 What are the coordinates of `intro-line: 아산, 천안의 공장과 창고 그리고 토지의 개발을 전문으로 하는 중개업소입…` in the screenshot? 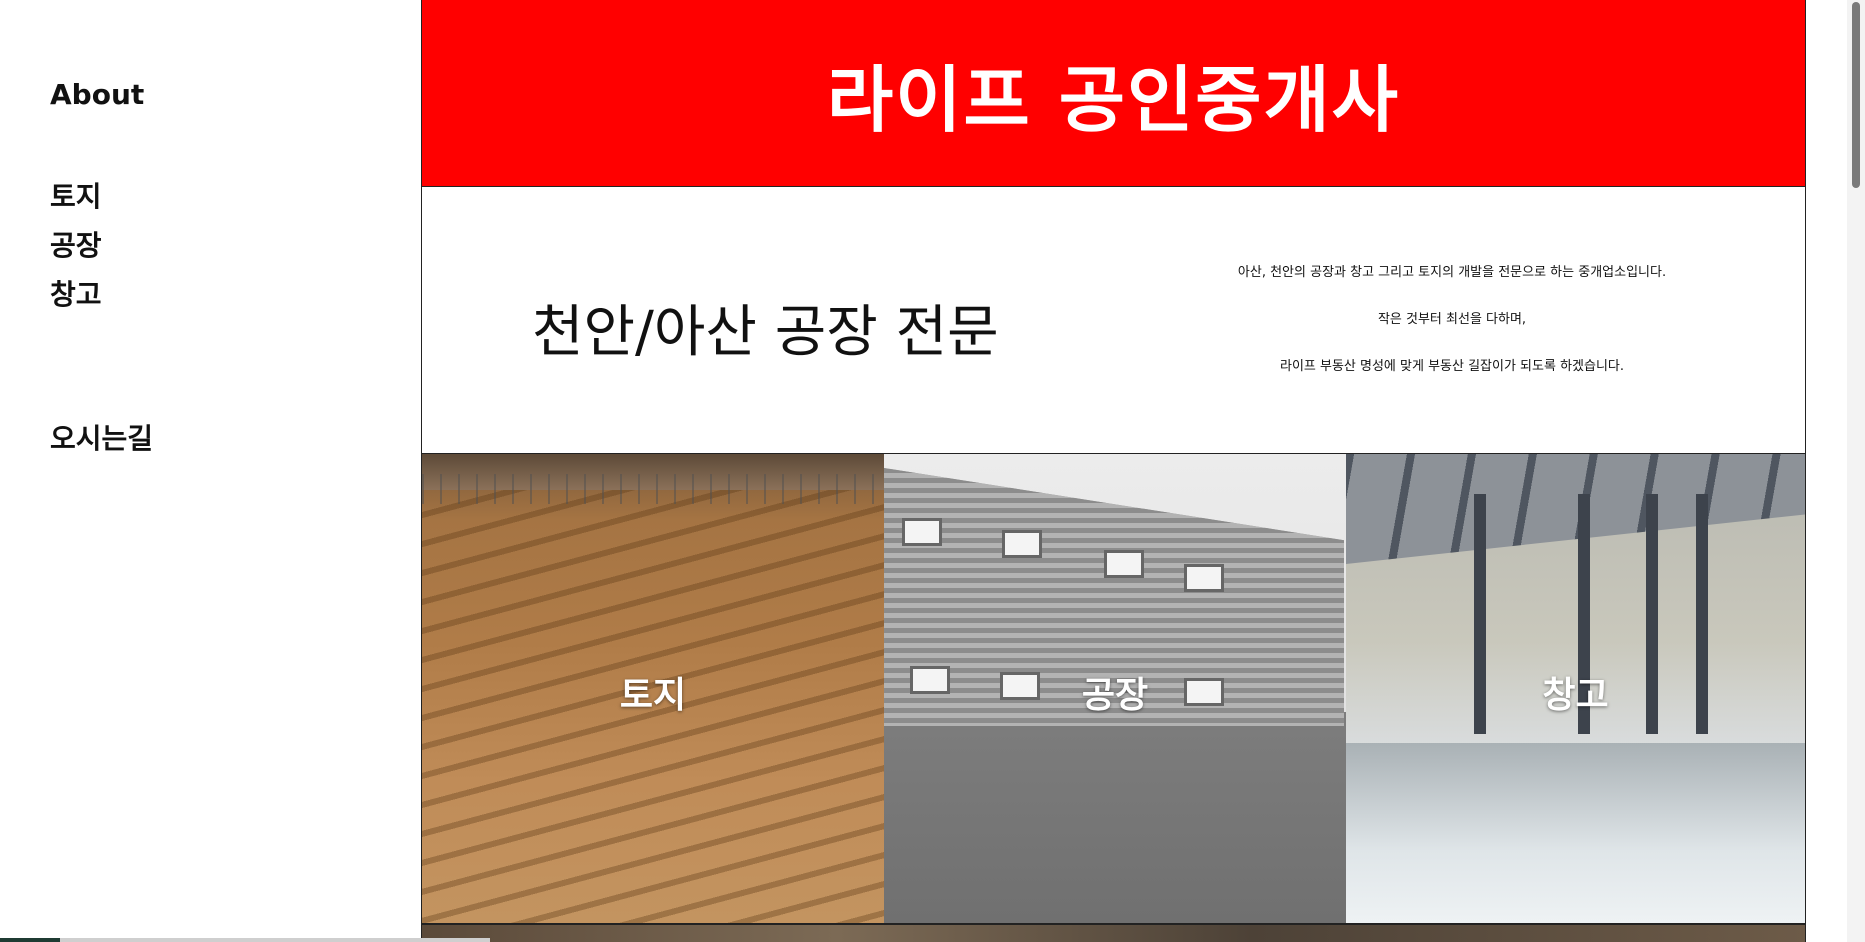 It's located at (1452, 272).